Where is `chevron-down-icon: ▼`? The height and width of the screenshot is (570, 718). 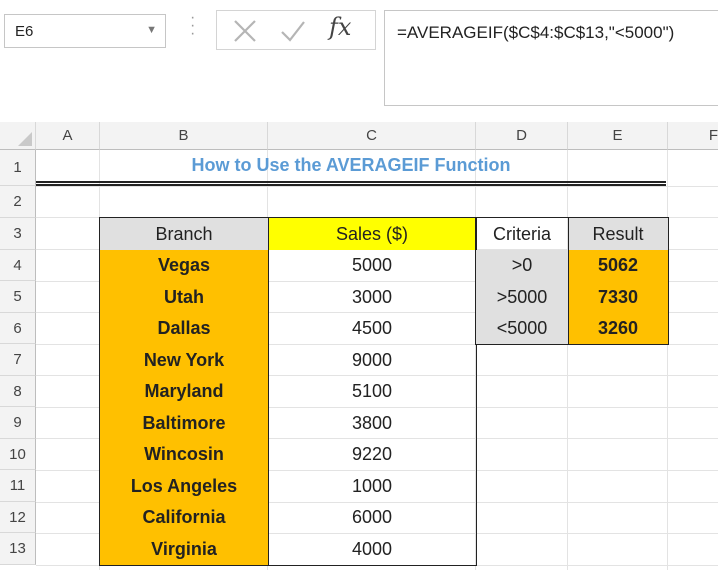 chevron-down-icon: ▼ is located at coordinates (151, 30).